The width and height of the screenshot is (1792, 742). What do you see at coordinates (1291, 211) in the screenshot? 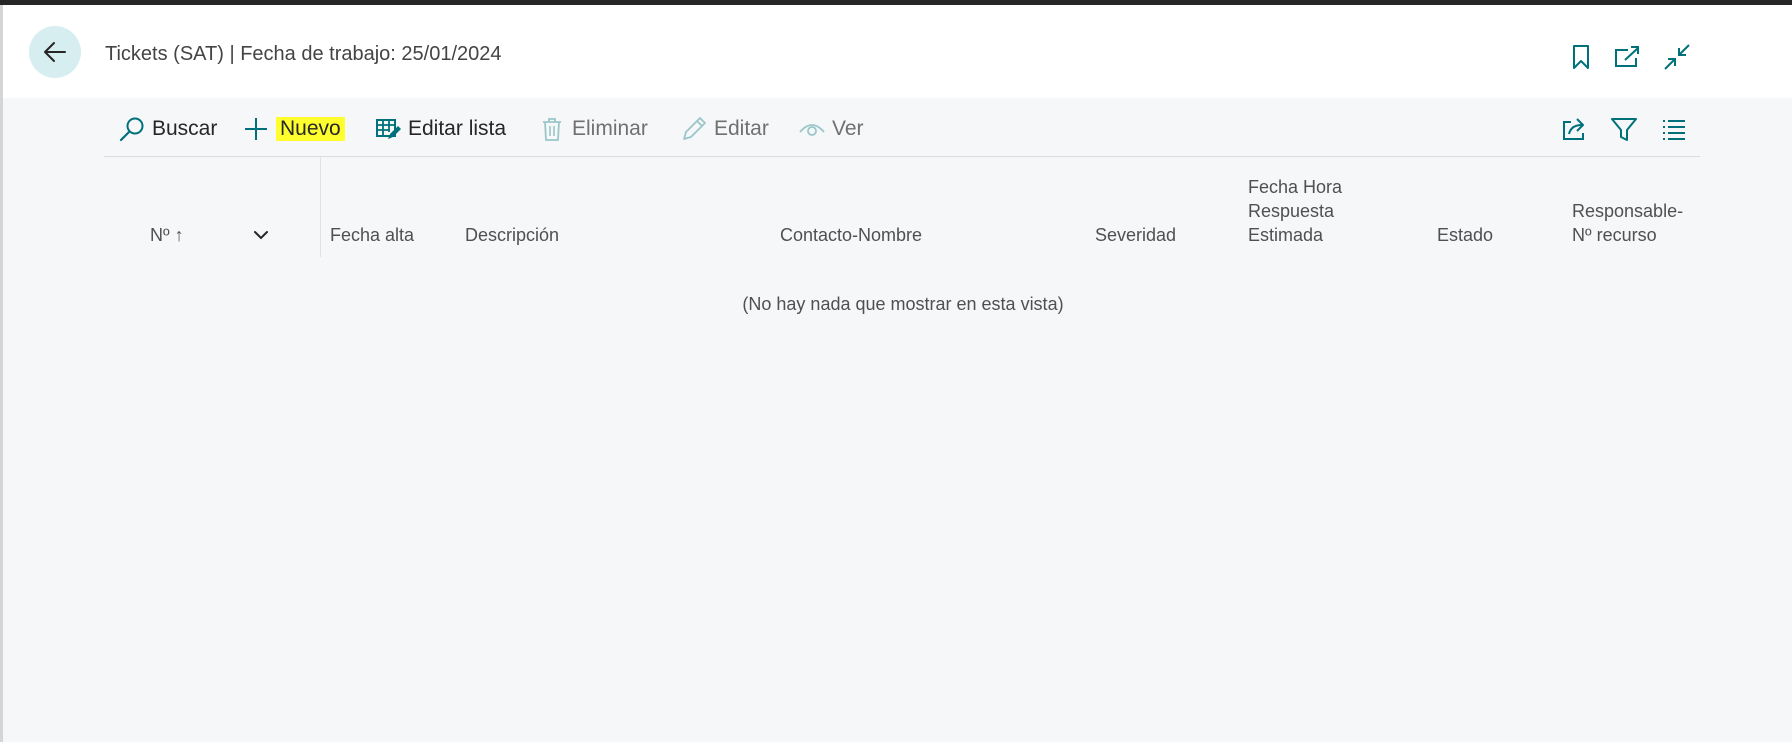
I see `column-header-fecha-hora-line-2: Respuesta` at bounding box center [1291, 211].